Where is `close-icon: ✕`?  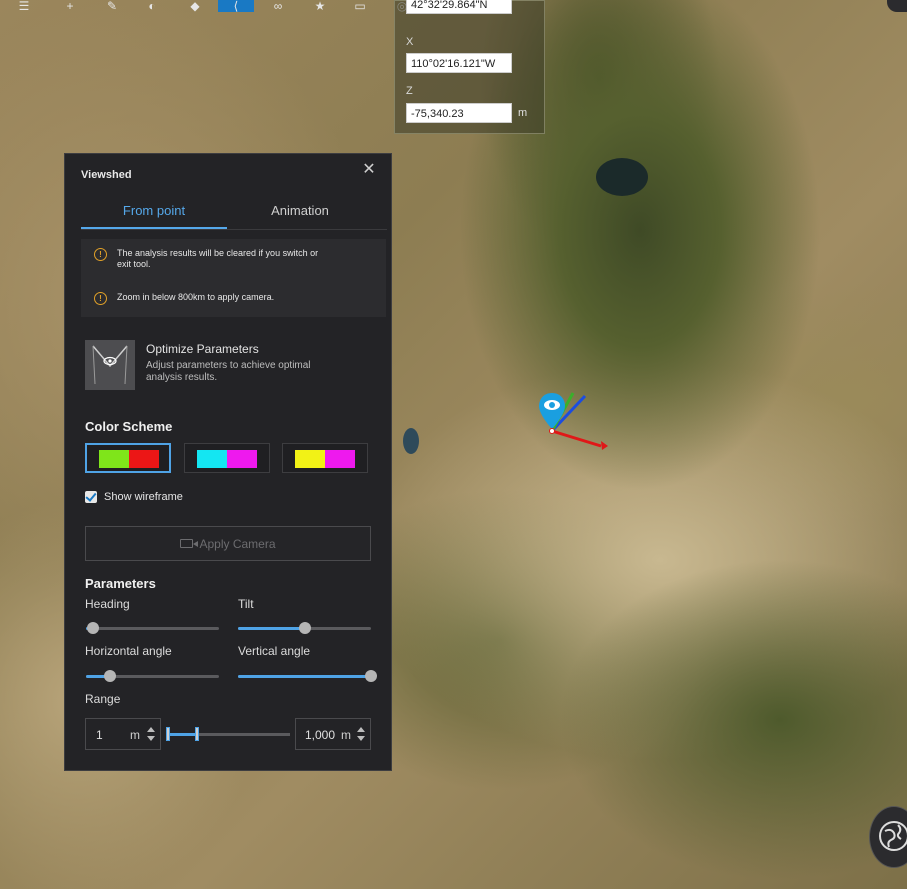 close-icon: ✕ is located at coordinates (369, 170).